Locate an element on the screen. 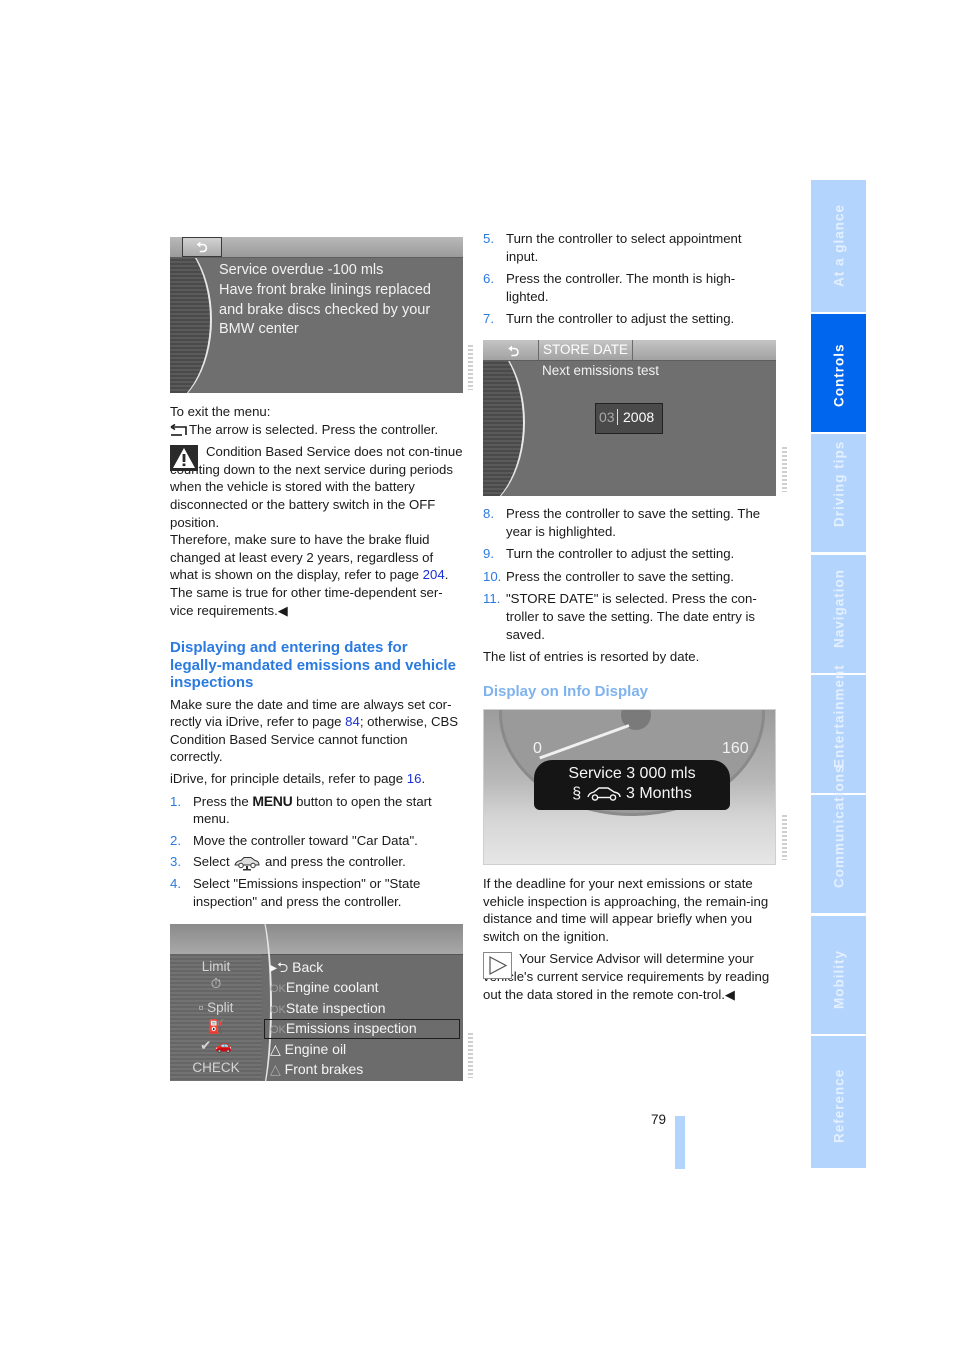  menu-item-label: Front brakes is located at coordinates (324, 1069).